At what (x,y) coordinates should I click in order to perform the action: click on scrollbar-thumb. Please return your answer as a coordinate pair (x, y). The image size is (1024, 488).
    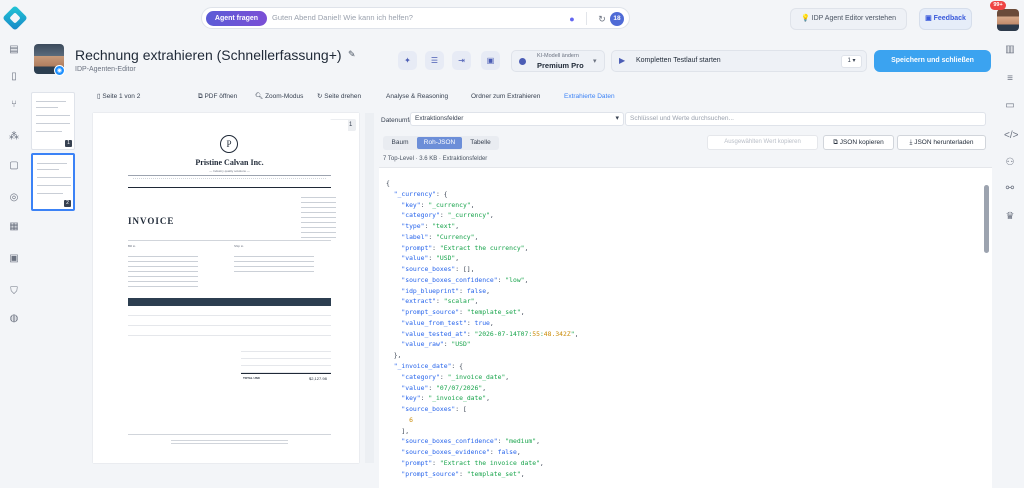
    Looking at the image, I should click on (986, 219).